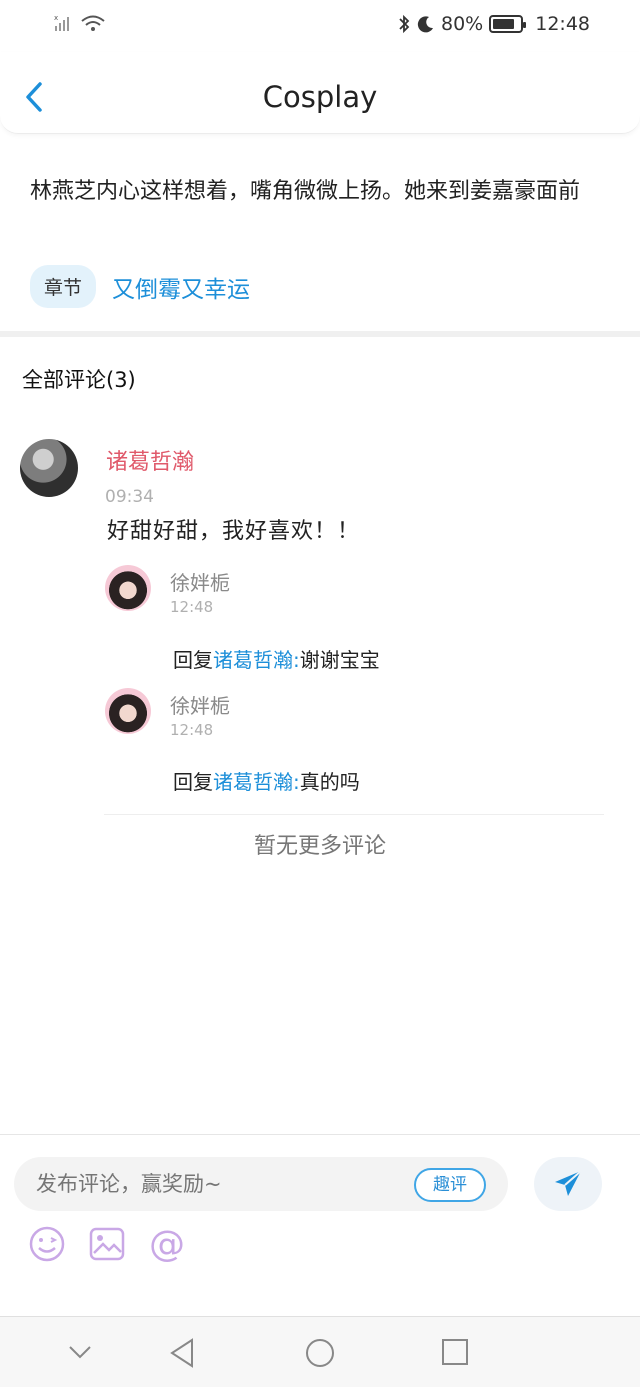 This screenshot has height=1387, width=640. I want to click on comment-input, so click(214, 1184).